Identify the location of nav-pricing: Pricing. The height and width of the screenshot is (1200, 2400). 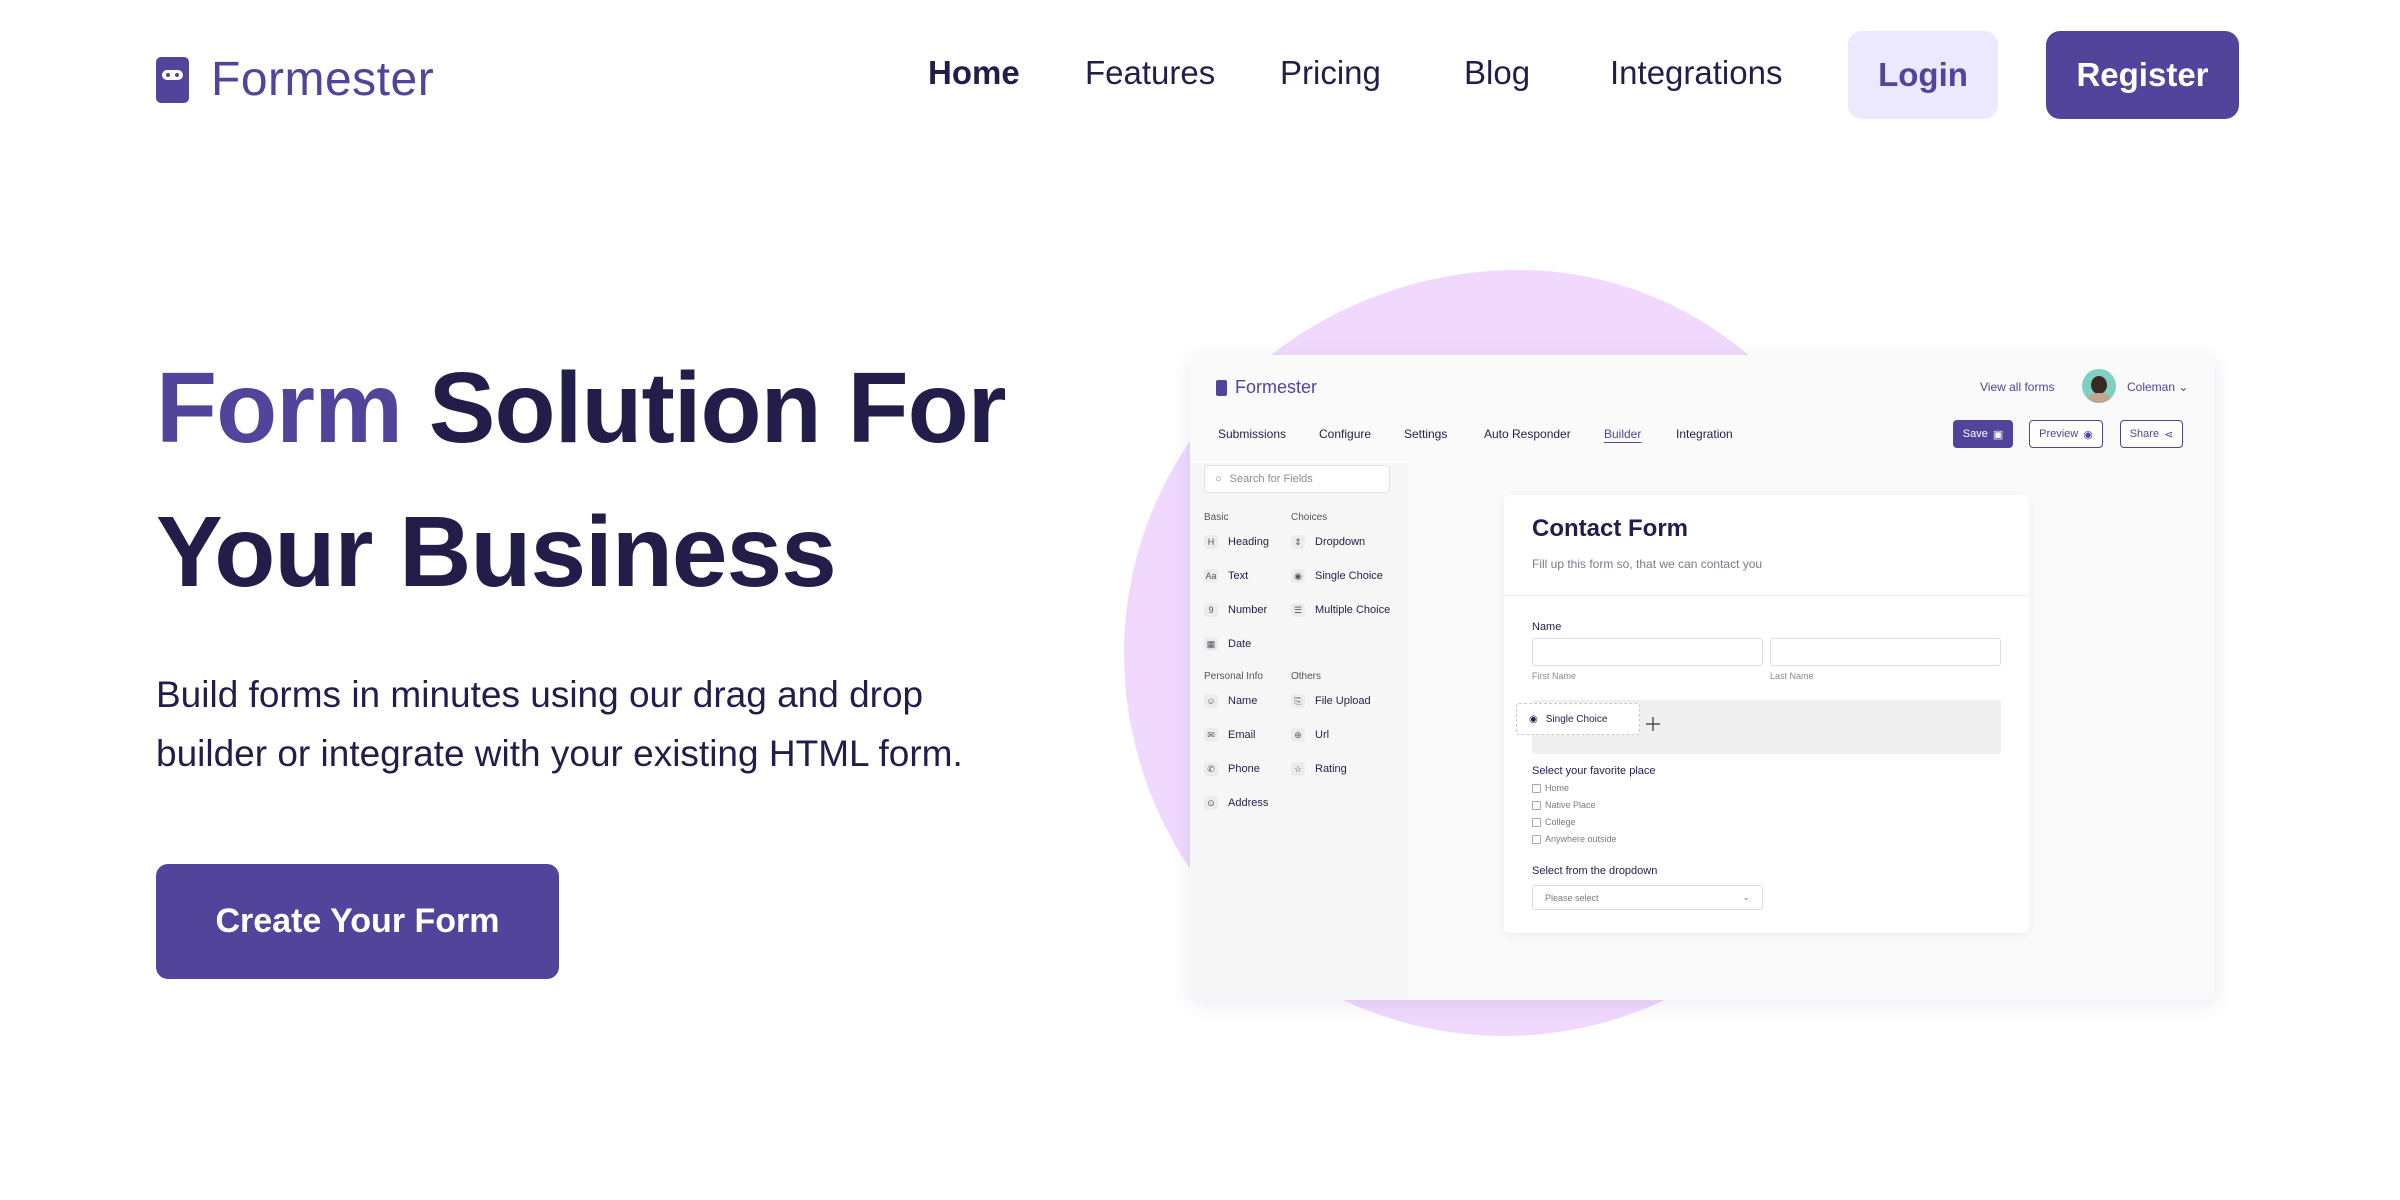
(1330, 73).